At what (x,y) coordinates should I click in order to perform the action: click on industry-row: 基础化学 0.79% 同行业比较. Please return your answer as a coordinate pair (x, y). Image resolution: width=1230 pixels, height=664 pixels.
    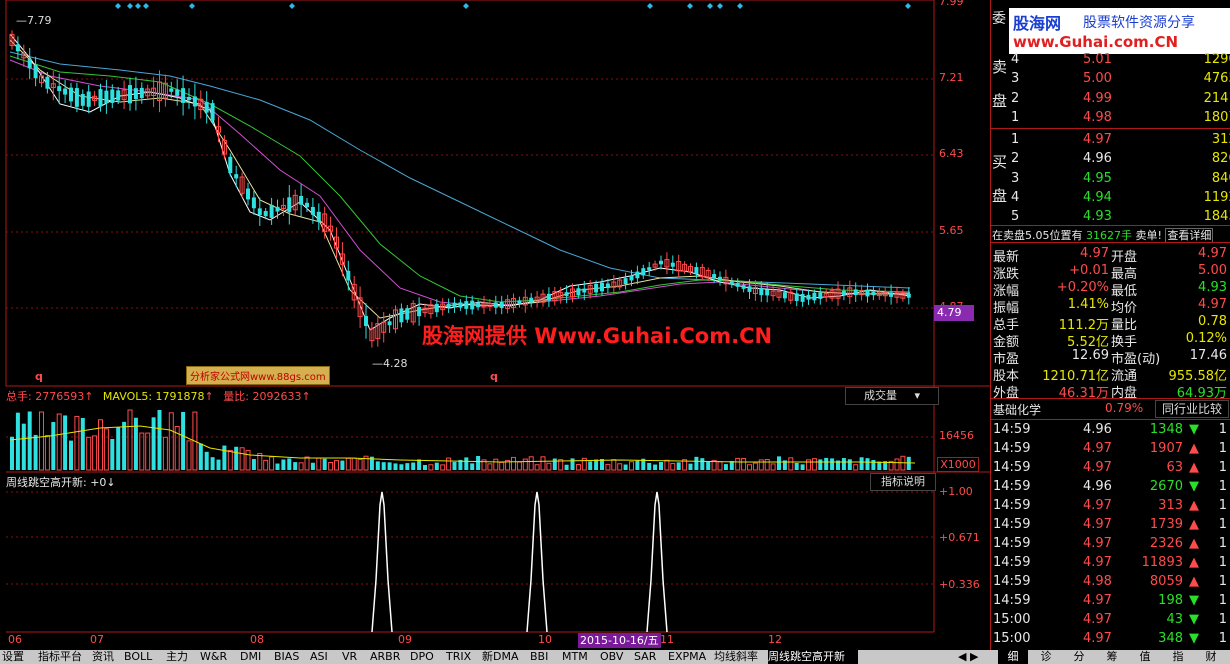
    Looking at the image, I should click on (1110, 409).